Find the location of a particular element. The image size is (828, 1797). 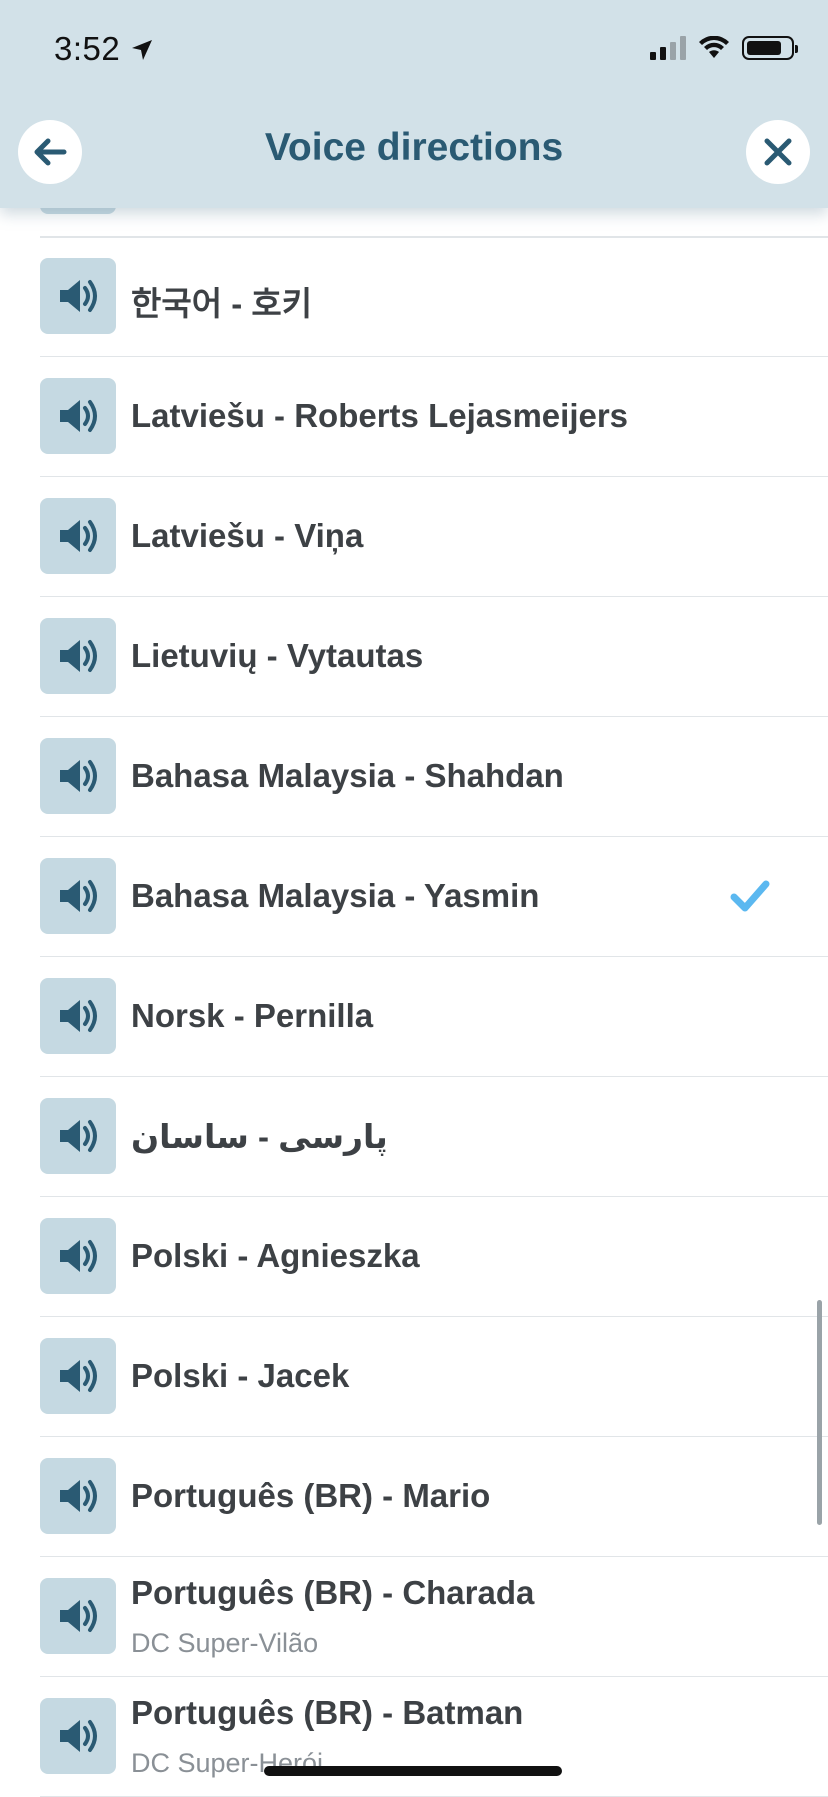

voice-row: Latviešu - Roberts Lejasmeijers is located at coordinates (434, 417).